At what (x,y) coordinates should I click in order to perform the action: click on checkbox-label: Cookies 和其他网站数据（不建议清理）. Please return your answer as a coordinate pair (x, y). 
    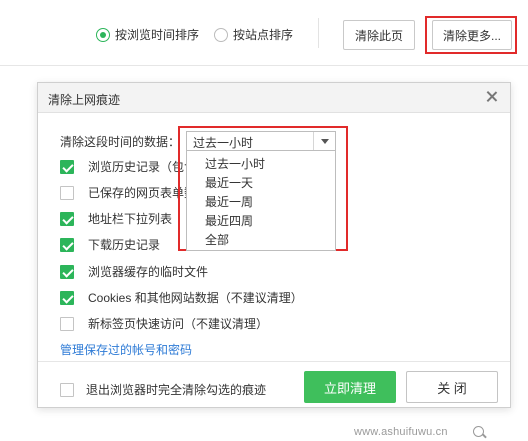
    Looking at the image, I should click on (195, 298).